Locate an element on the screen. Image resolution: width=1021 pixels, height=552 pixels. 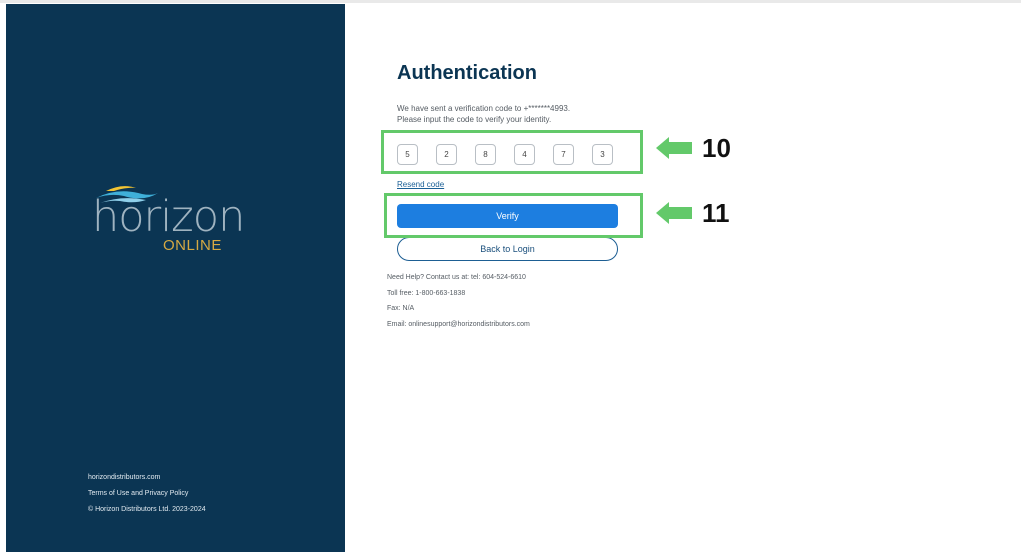
help-fax: Fax: N/A is located at coordinates (401, 308).